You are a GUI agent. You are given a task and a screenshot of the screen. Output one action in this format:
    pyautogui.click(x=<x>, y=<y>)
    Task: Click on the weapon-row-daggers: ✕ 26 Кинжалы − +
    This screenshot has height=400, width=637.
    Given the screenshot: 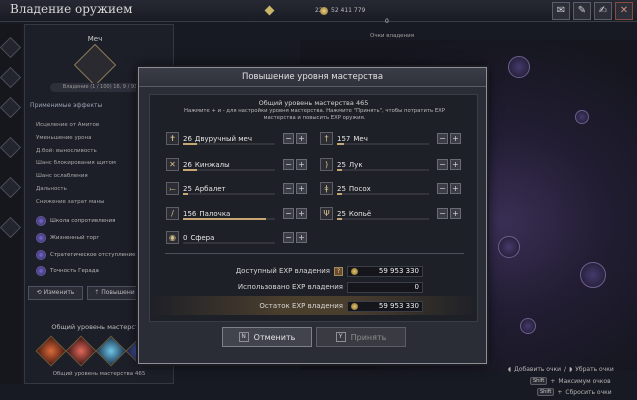 What is the action you would take?
    pyautogui.click(x=236, y=164)
    